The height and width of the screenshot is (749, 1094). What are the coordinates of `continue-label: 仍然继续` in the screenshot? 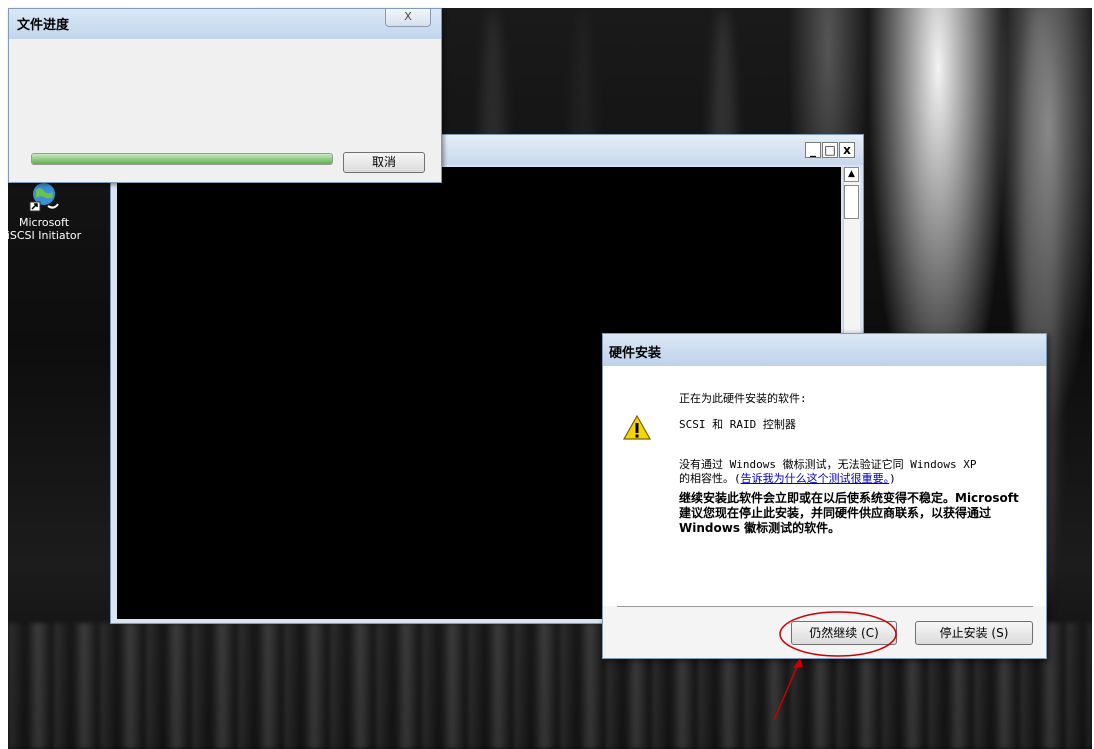 It's located at (833, 633).